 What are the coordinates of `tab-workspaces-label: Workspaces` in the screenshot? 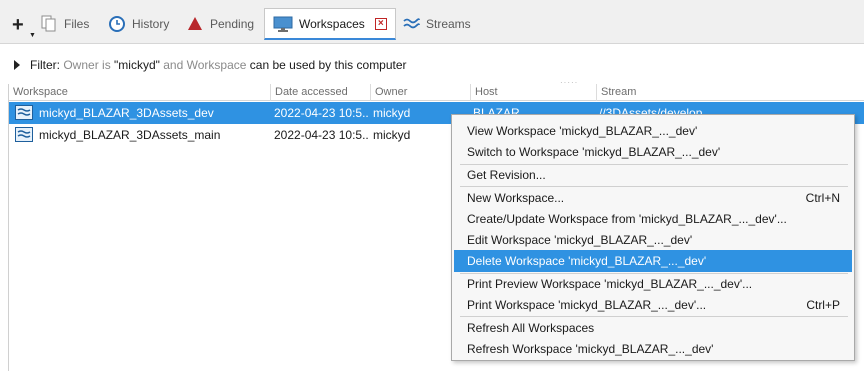 It's located at (332, 23).